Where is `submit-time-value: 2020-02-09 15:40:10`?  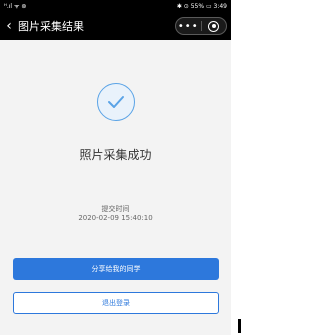 submit-time-value: 2020-02-09 15:40:10 is located at coordinates (115, 218).